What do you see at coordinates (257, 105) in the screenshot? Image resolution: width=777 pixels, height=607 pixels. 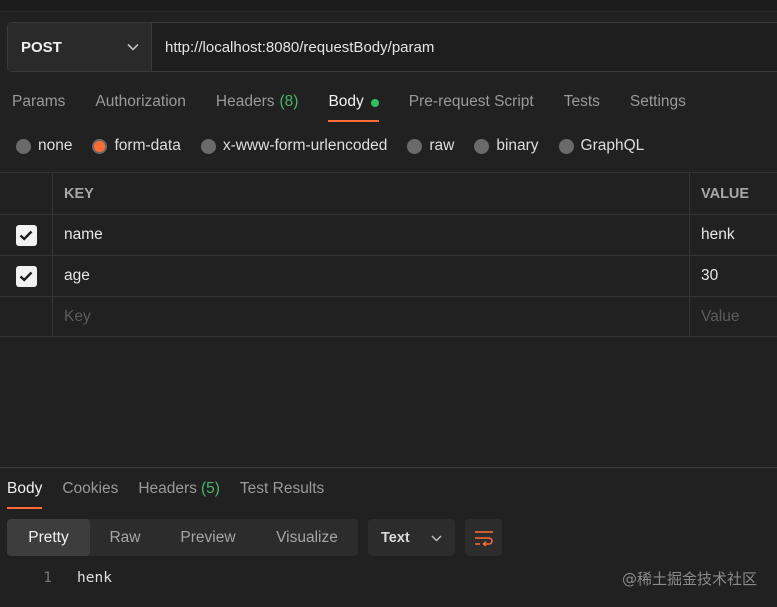 I see `tab-headers: Headers (8)` at bounding box center [257, 105].